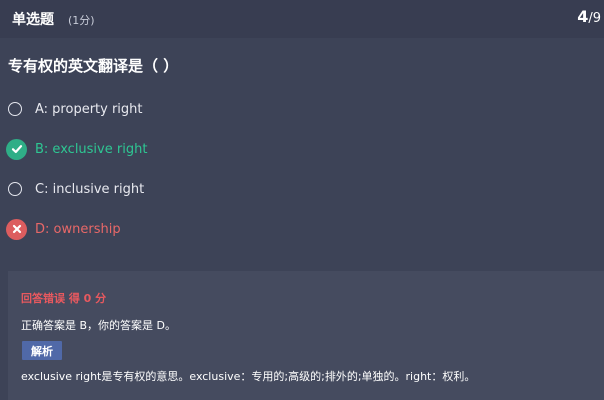  I want to click on result-status: 回答错误 得 0 分, so click(64, 298).